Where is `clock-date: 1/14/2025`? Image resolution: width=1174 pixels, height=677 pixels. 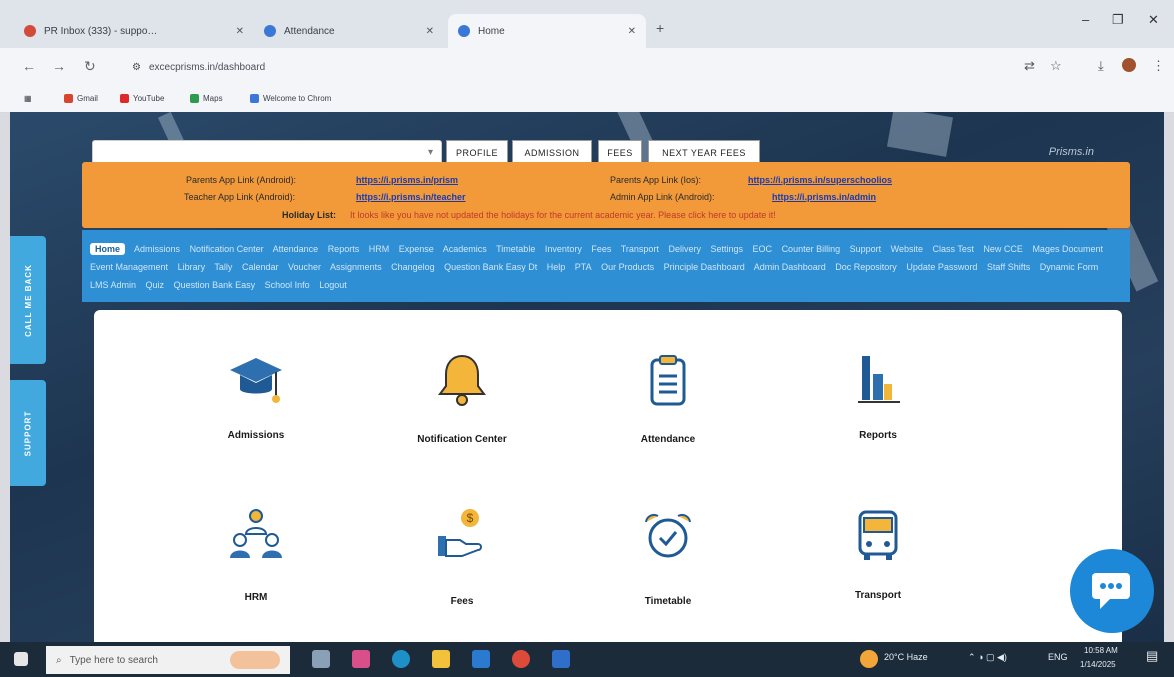 clock-date: 1/14/2025 is located at coordinates (1098, 664).